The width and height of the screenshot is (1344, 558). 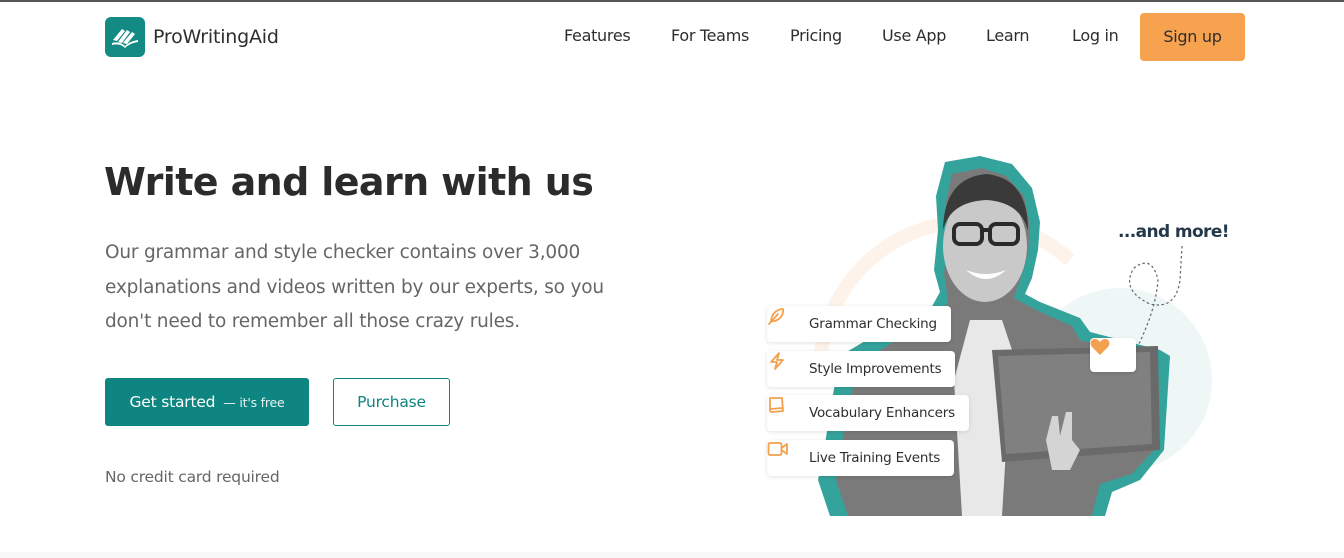 What do you see at coordinates (914, 37) in the screenshot?
I see `nav-use-app: Use App` at bounding box center [914, 37].